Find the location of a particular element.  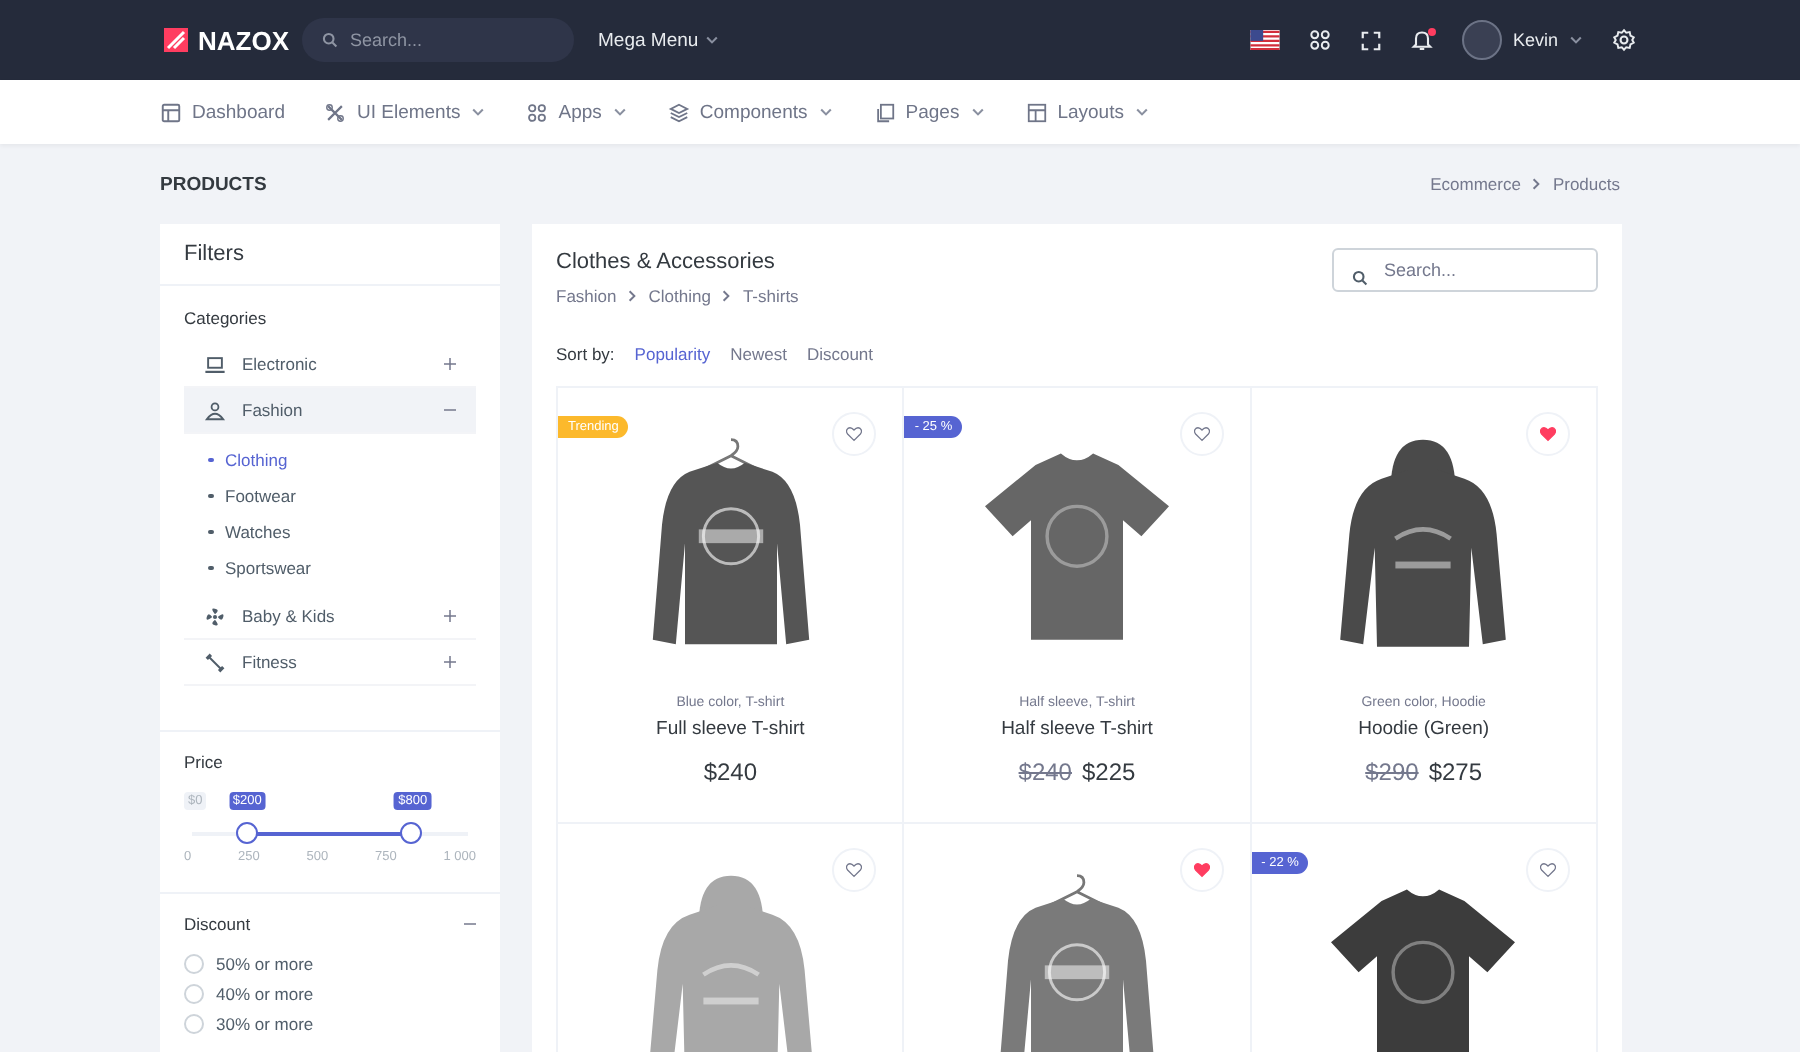

sort-option: Discount is located at coordinates (840, 354).